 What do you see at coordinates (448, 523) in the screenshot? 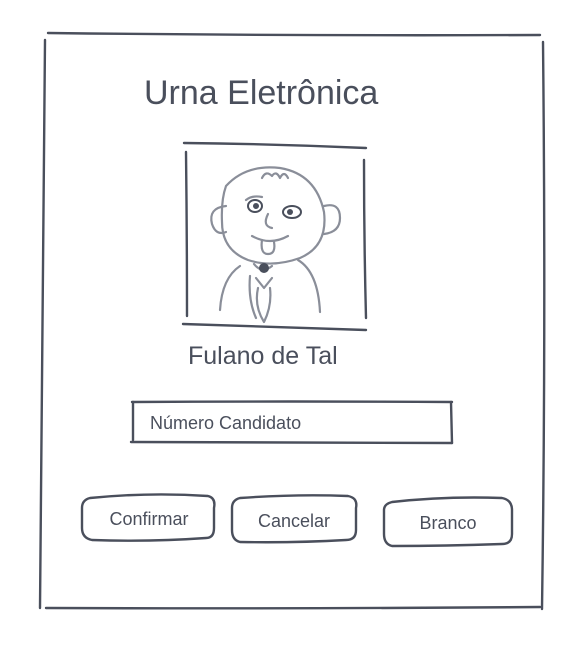
I see `blank-vote-button: Branco` at bounding box center [448, 523].